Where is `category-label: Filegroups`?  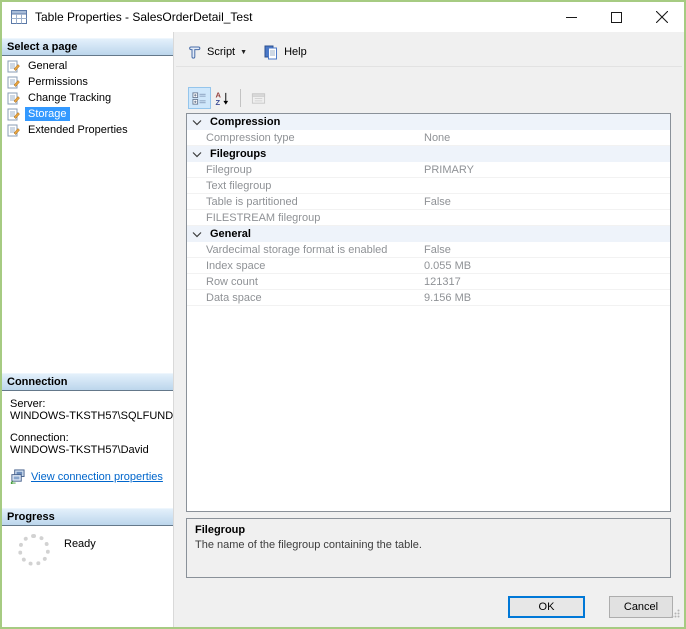
category-label: Filegroups is located at coordinates (238, 154).